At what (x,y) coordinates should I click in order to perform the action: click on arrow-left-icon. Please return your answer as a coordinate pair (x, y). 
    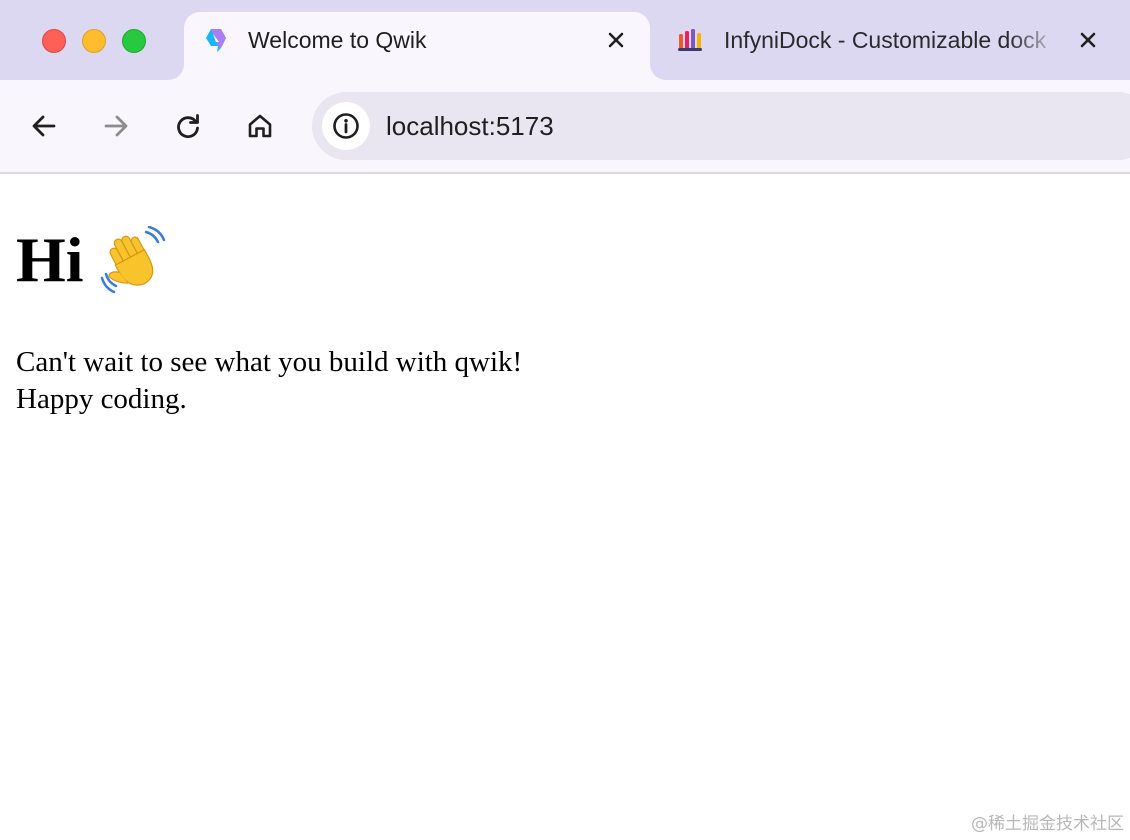
    Looking at the image, I should click on (44, 126).